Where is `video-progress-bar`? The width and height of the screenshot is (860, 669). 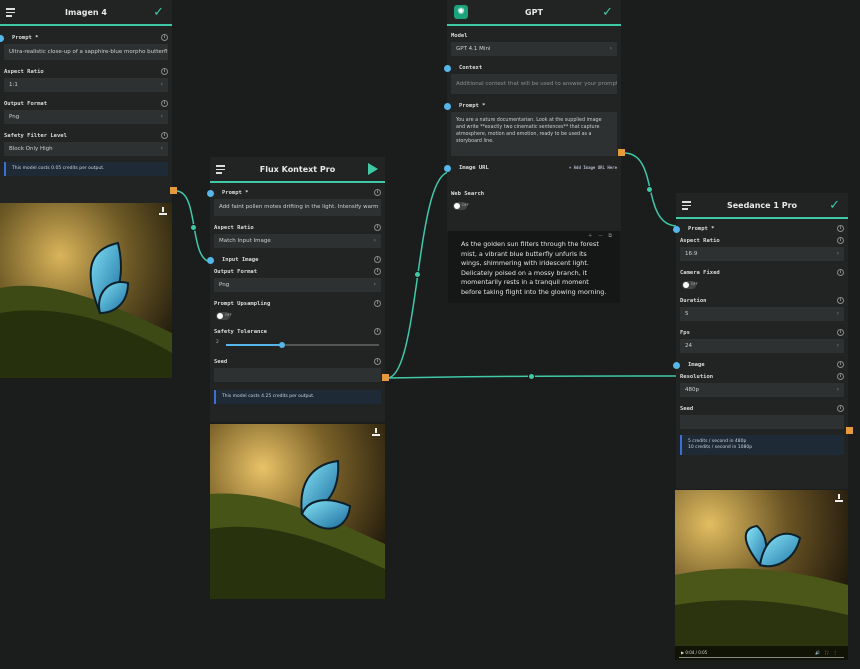
video-progress-bar is located at coordinates (761, 657).